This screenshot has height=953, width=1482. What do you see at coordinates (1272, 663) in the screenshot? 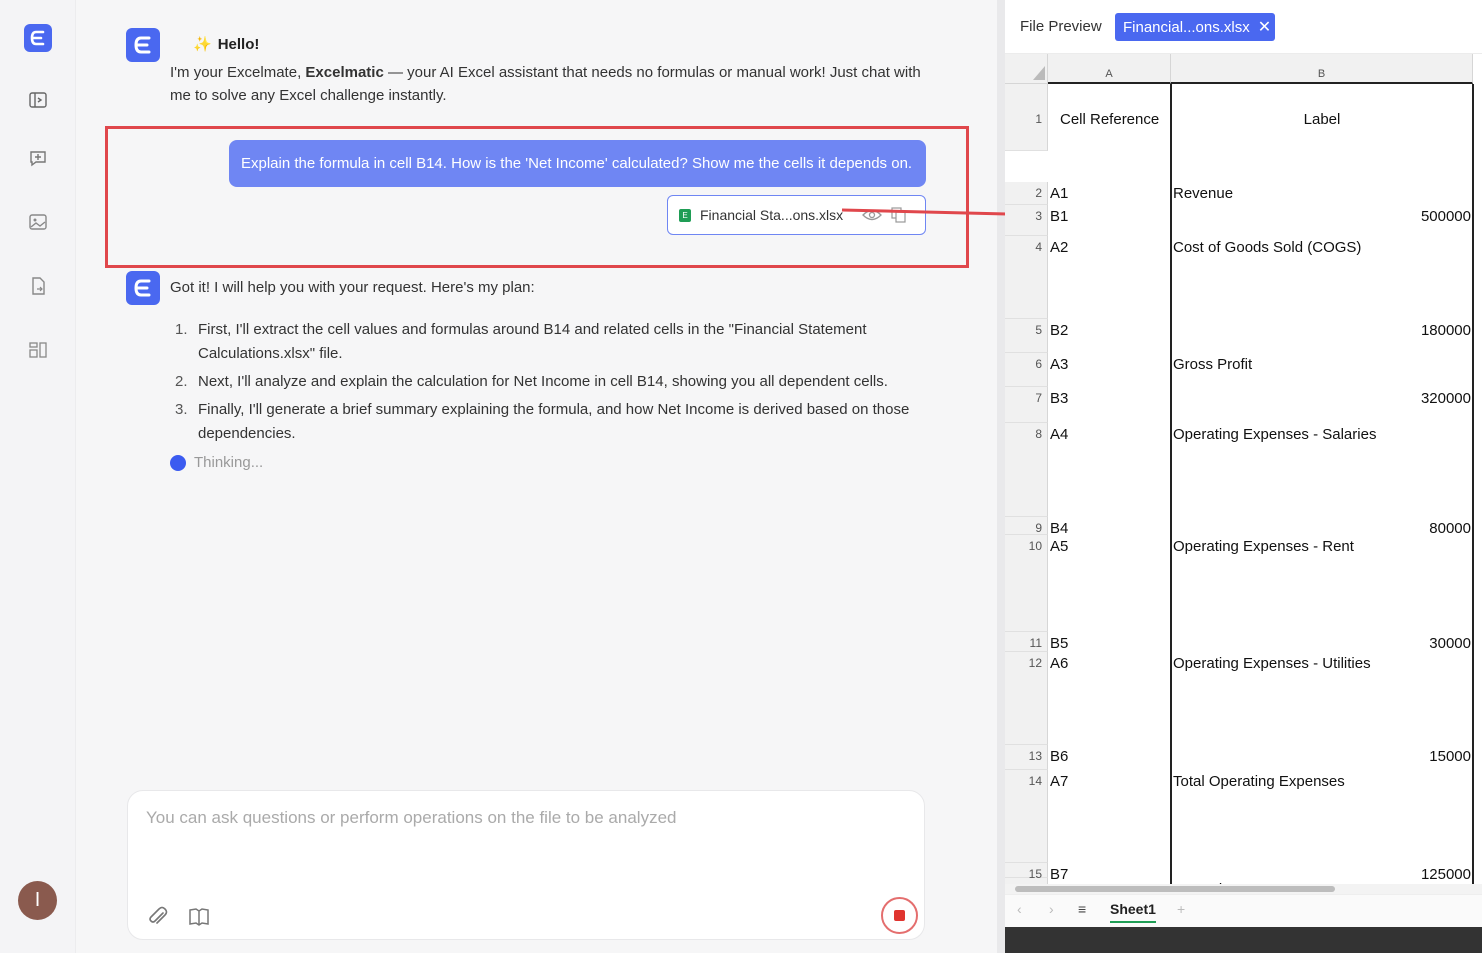
I see `cell-b: Operating Expenses - Utilities` at bounding box center [1272, 663].